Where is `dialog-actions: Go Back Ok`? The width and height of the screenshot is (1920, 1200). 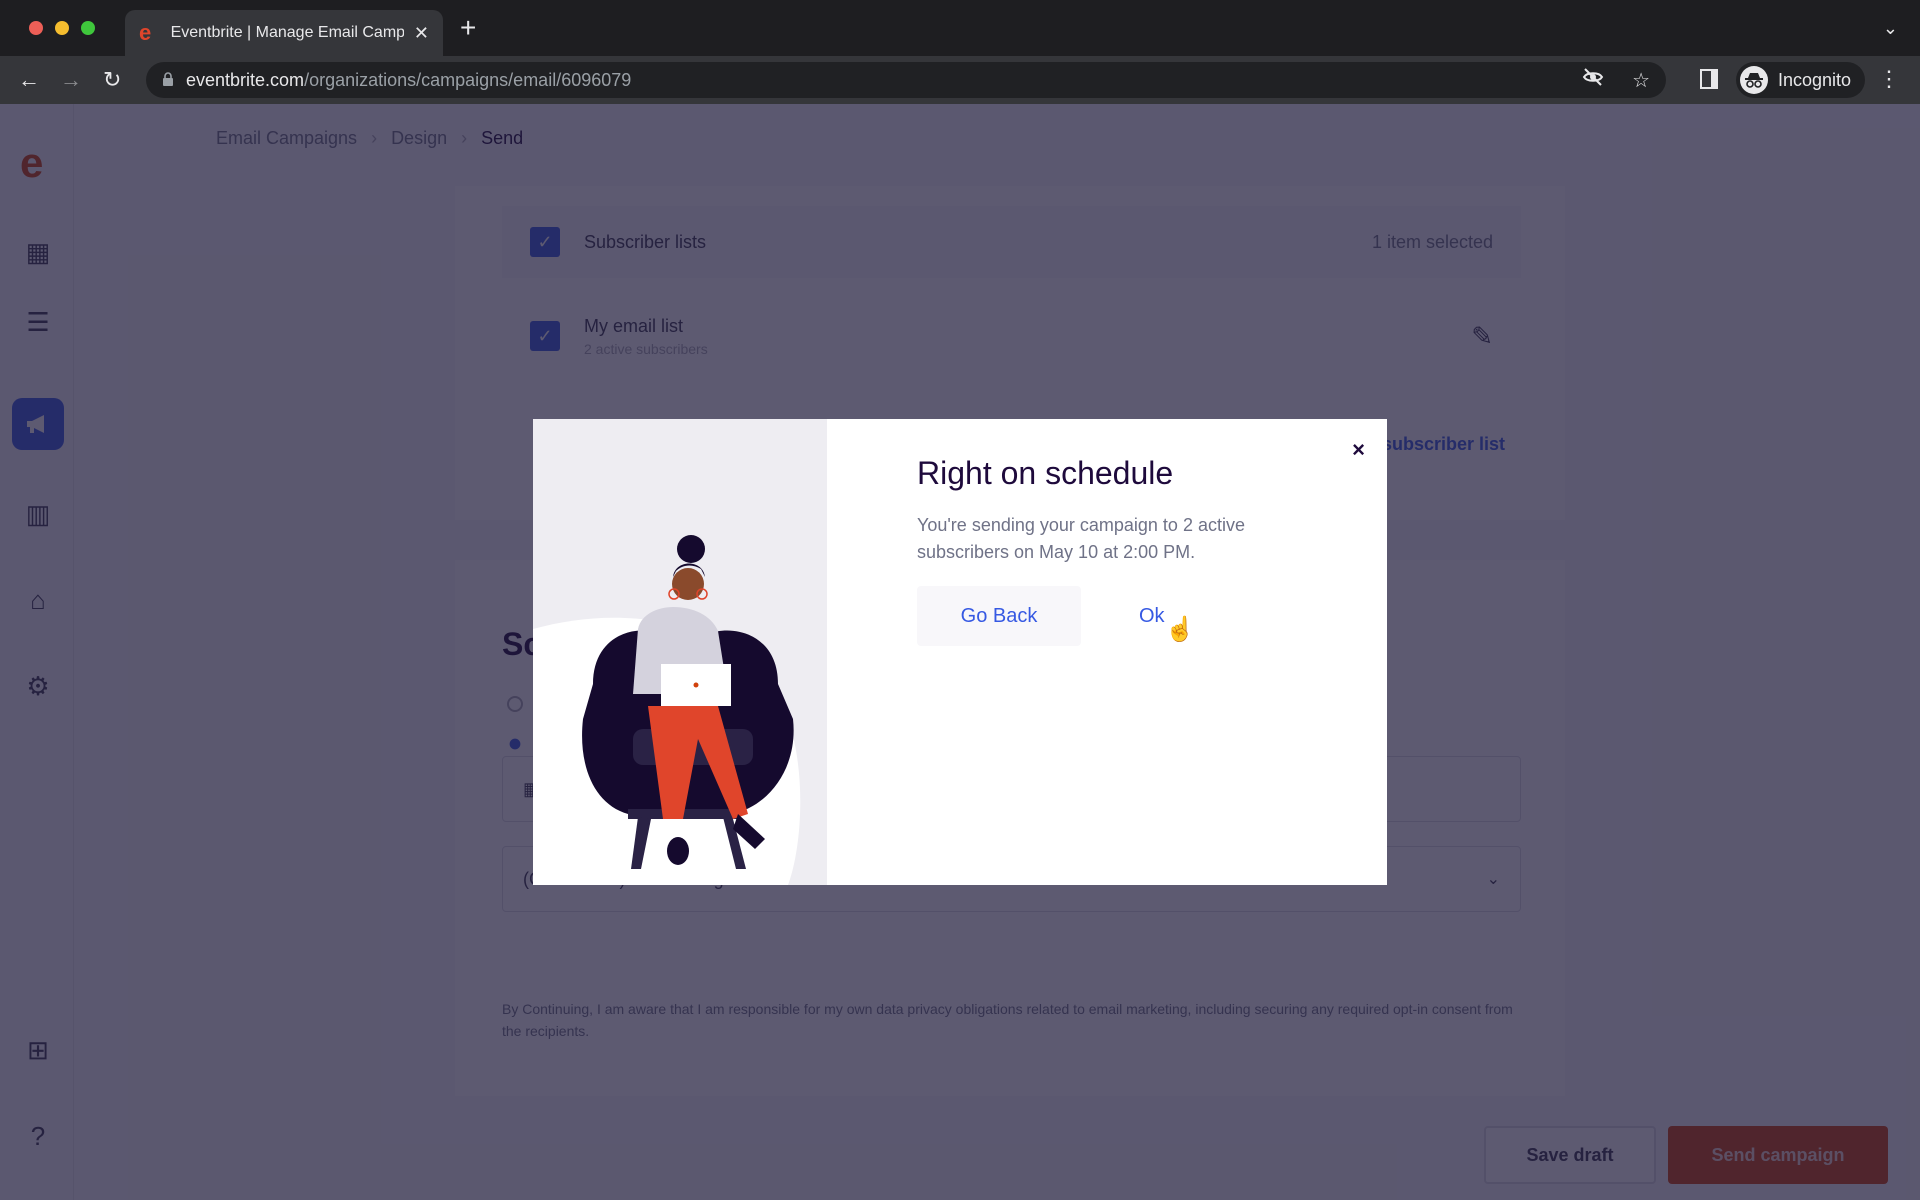 dialog-actions: Go Back Ok is located at coordinates (1152, 616).